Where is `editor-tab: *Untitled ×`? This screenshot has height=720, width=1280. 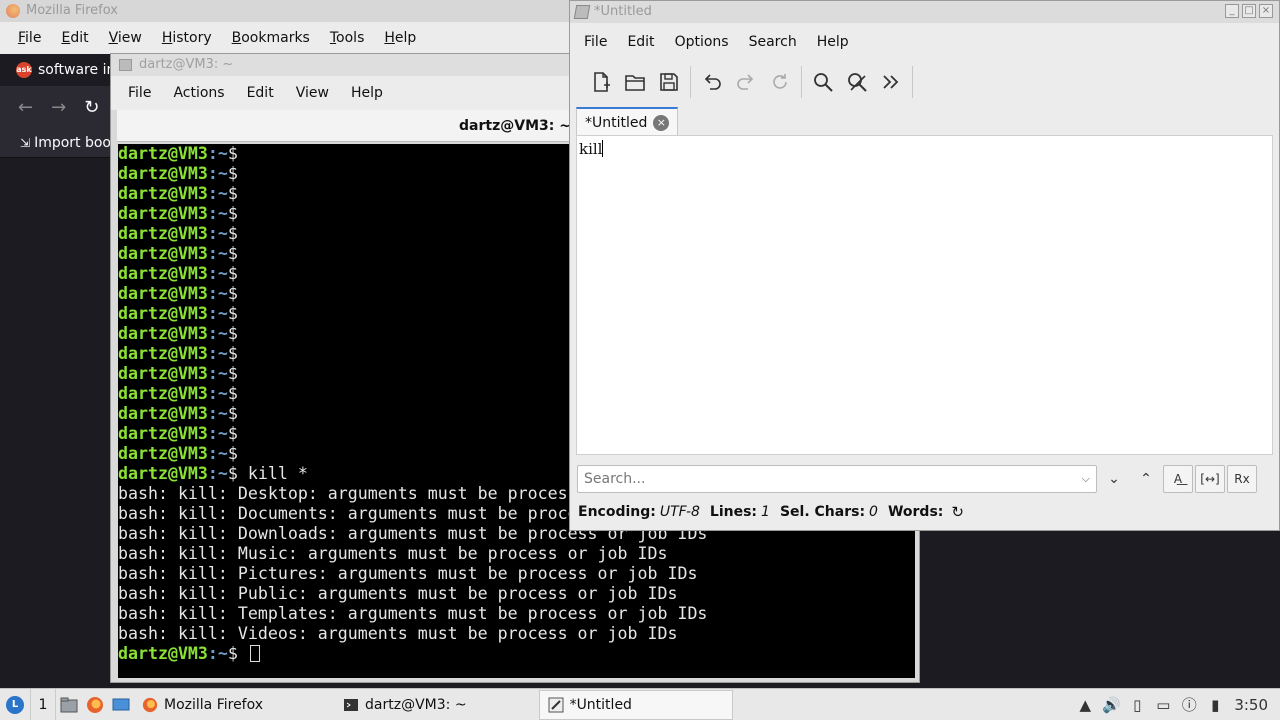
editor-tab: *Untitled × is located at coordinates (627, 122).